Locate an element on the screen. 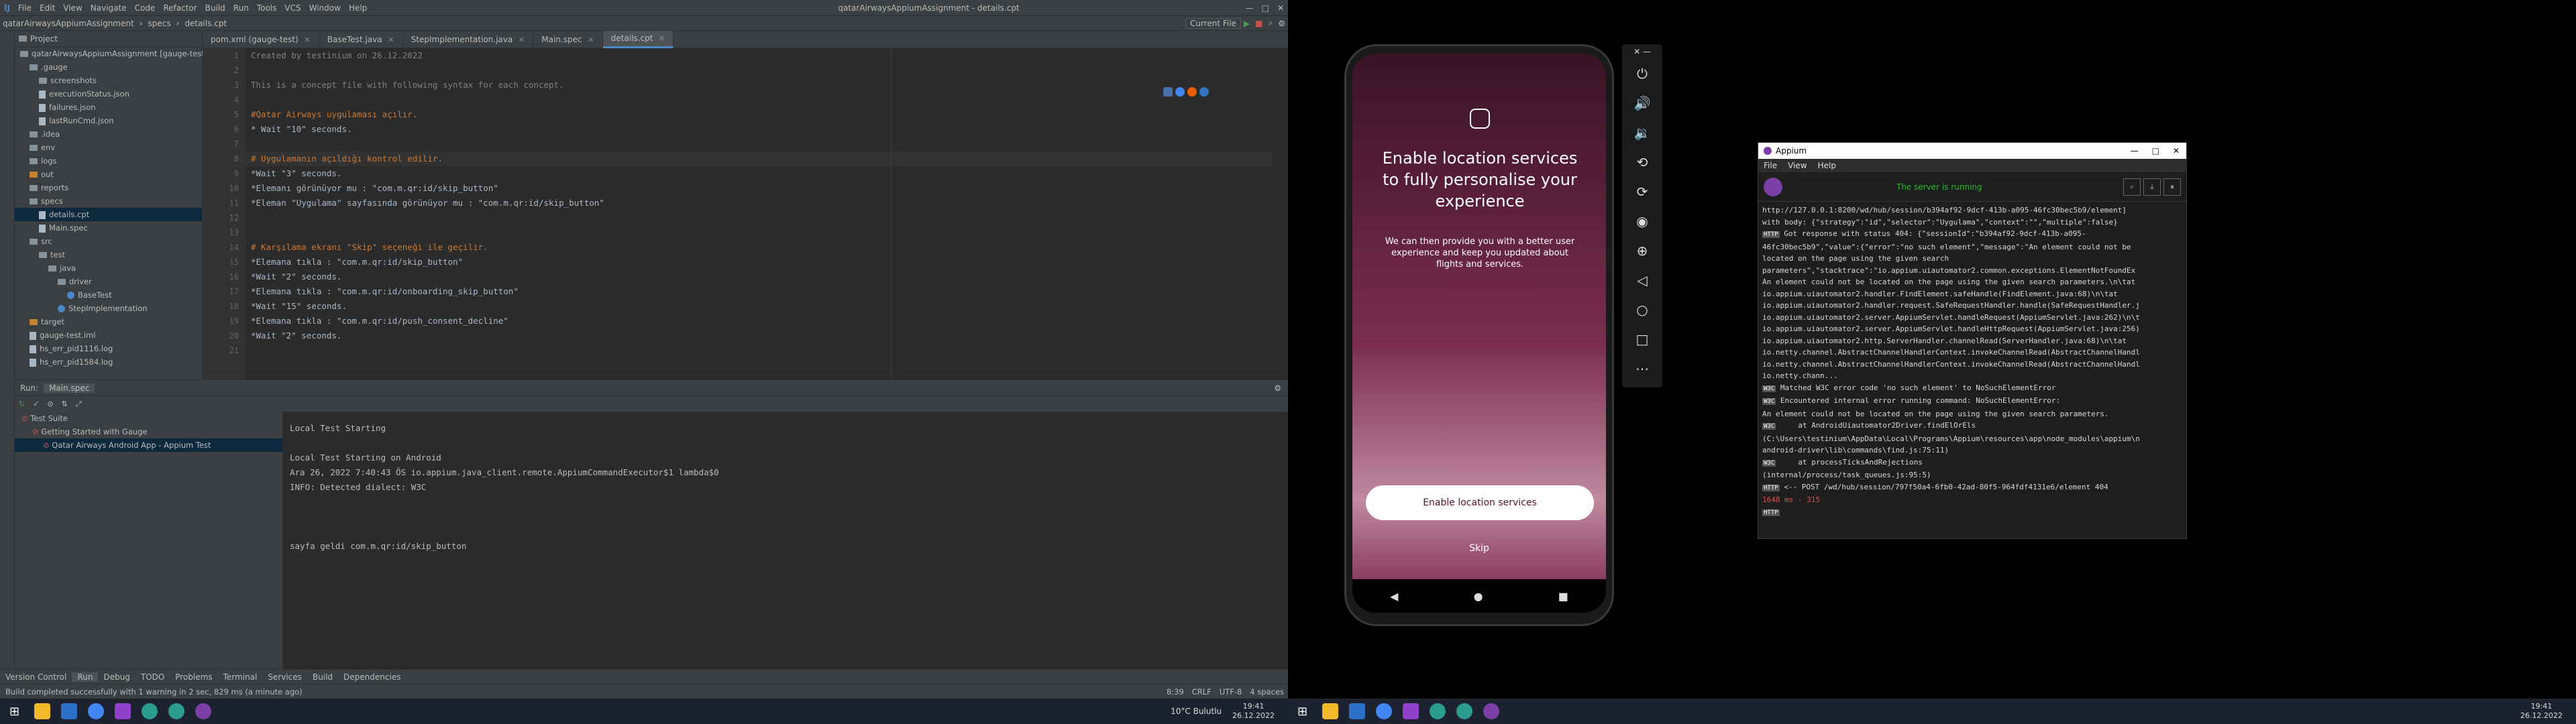 The image size is (2576, 724). tree-item: Main.spec is located at coordinates (108, 228).